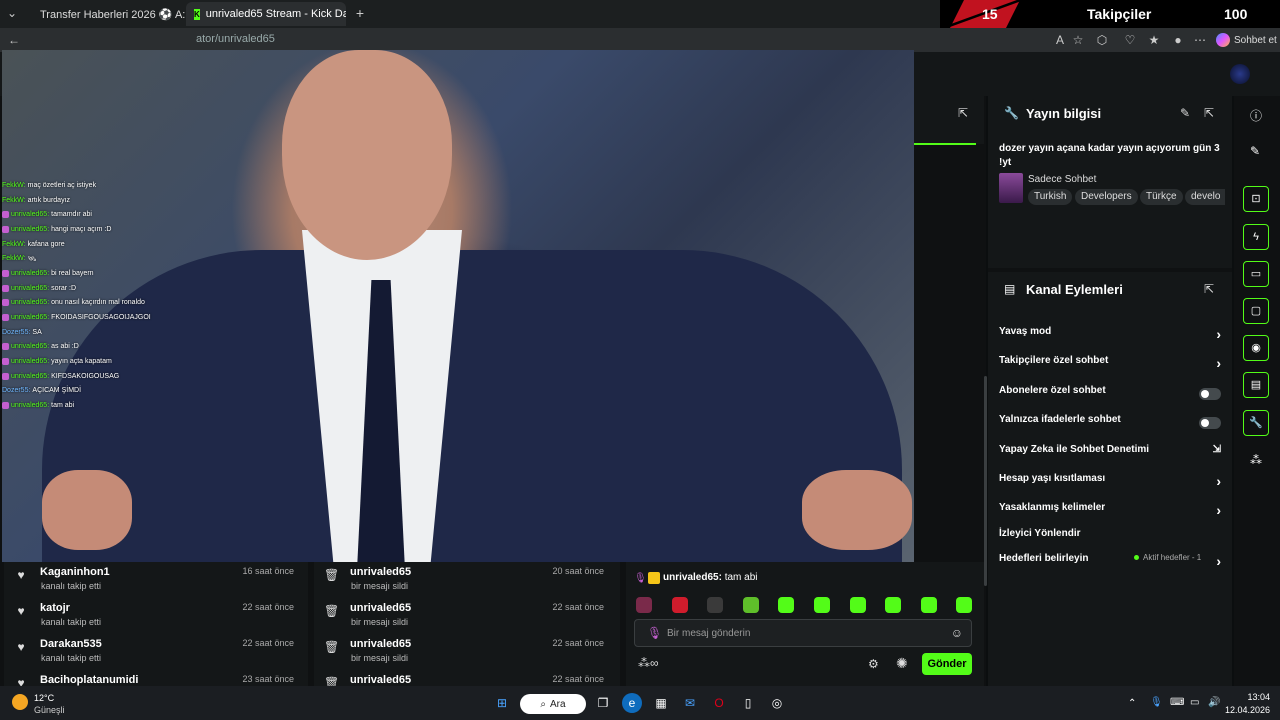 The height and width of the screenshot is (720, 1280). Describe the element at coordinates (12, 13) in the screenshot. I see `tab-list-chevron-icon: ⌄` at that location.